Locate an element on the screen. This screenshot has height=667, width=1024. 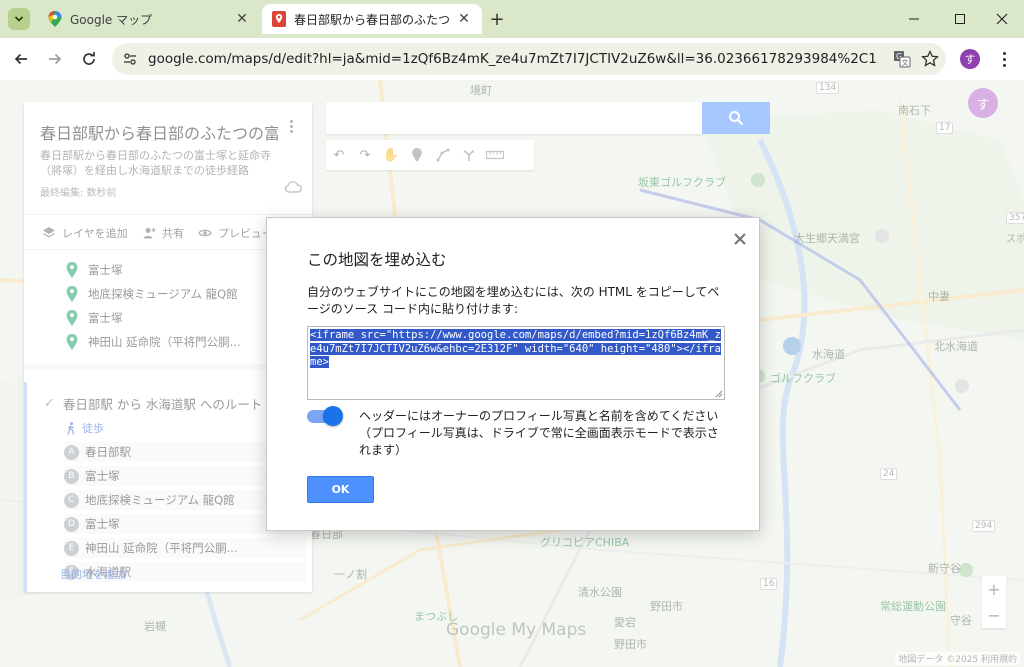
minimize-button is located at coordinates (914, 19).